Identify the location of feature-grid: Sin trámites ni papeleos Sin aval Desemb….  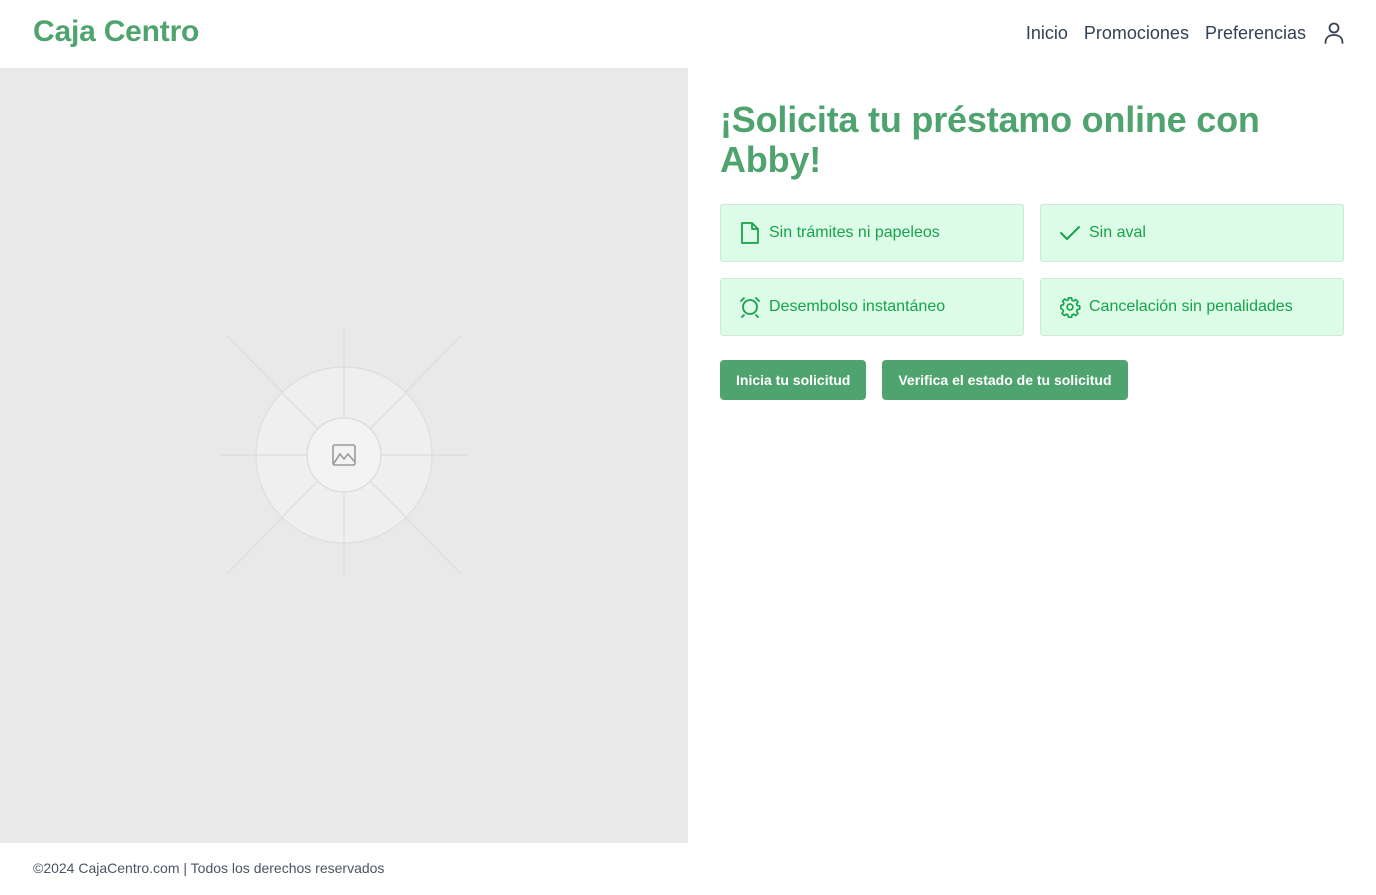
(1032, 270).